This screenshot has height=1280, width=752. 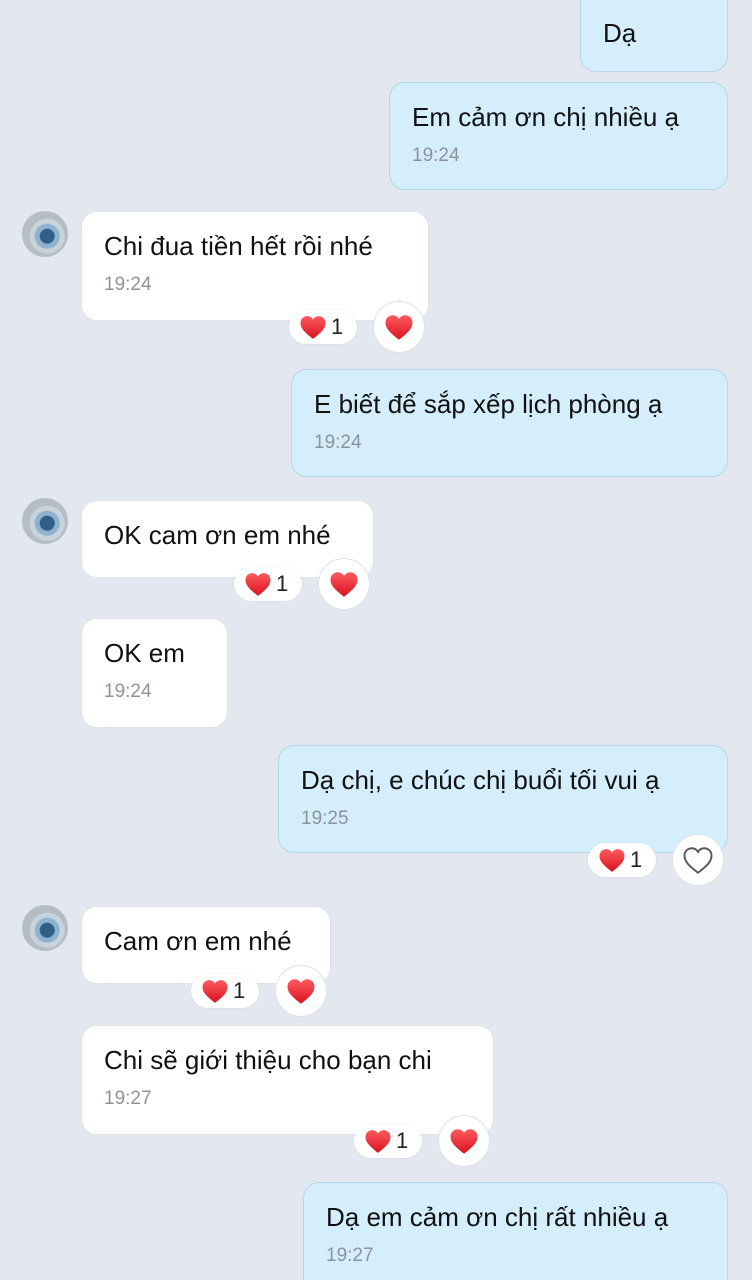 What do you see at coordinates (503, 799) in the screenshot?
I see `message-bubble-outgoing: Dạ chị, e chúc chị buổi tối vui ạ 19:25` at bounding box center [503, 799].